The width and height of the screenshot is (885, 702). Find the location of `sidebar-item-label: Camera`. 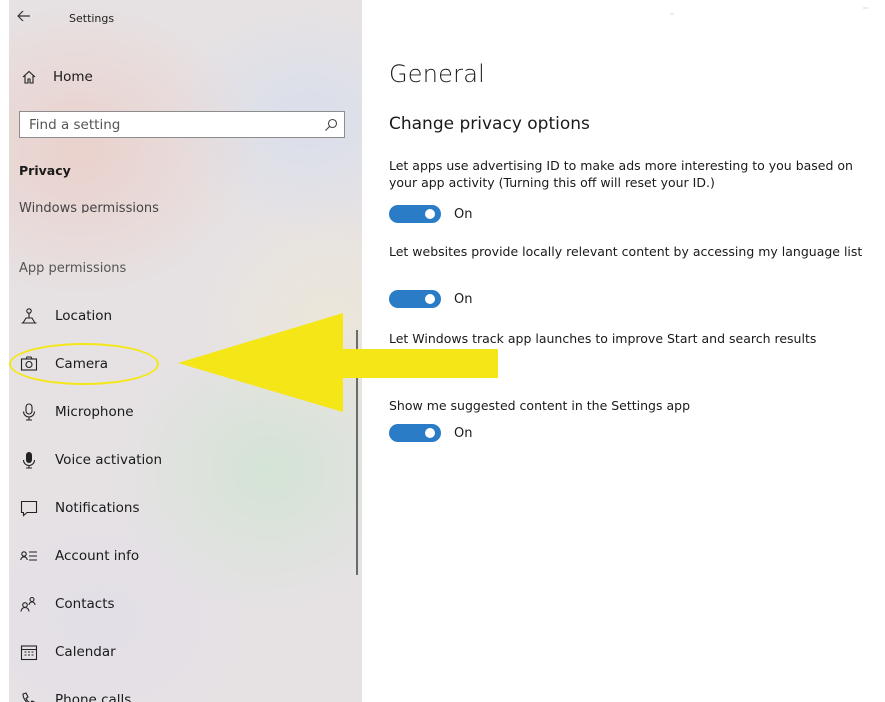

sidebar-item-label: Camera is located at coordinates (81, 364).